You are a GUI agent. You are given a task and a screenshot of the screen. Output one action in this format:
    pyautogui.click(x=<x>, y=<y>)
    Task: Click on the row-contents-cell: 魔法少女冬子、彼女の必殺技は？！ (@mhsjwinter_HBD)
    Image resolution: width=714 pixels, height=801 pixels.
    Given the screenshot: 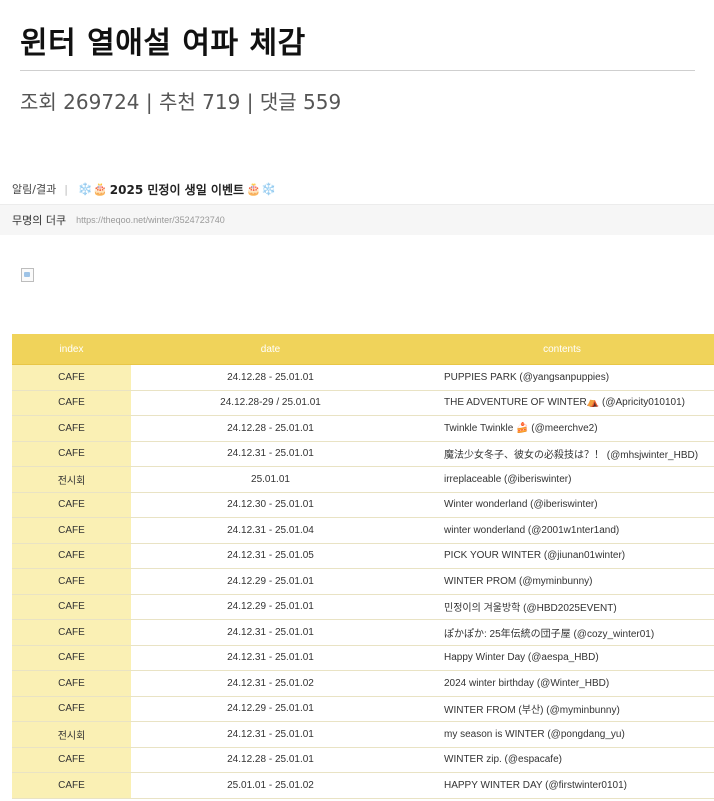 What is the action you would take?
    pyautogui.click(x=562, y=454)
    